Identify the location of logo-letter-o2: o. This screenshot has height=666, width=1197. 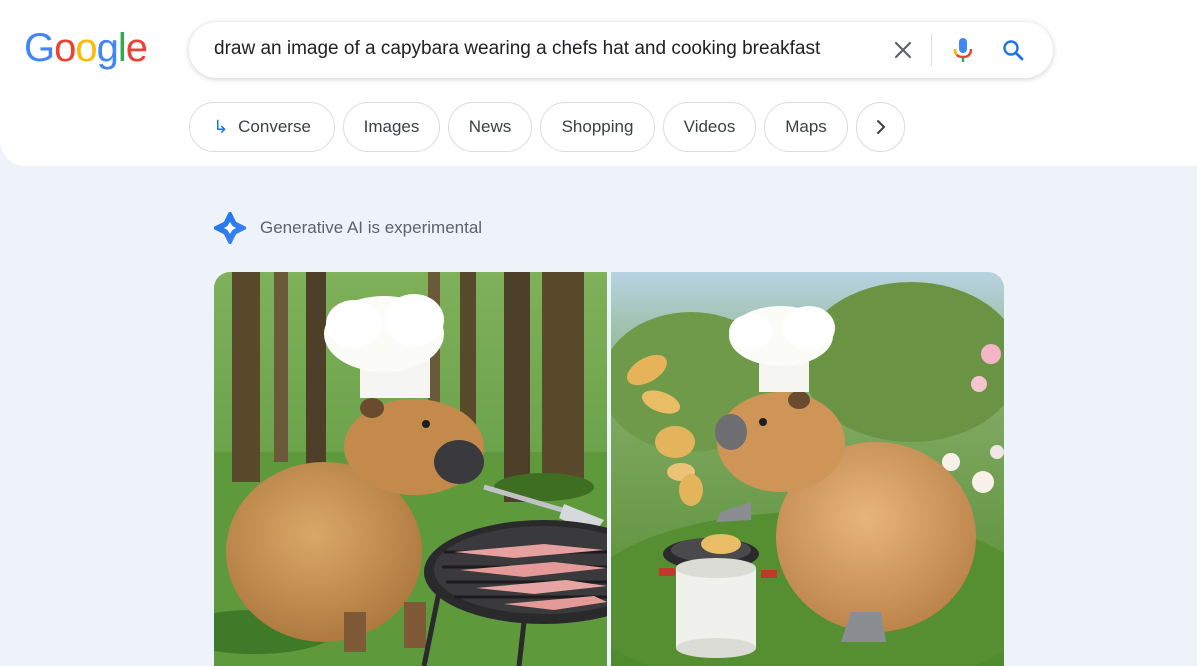
(86, 48).